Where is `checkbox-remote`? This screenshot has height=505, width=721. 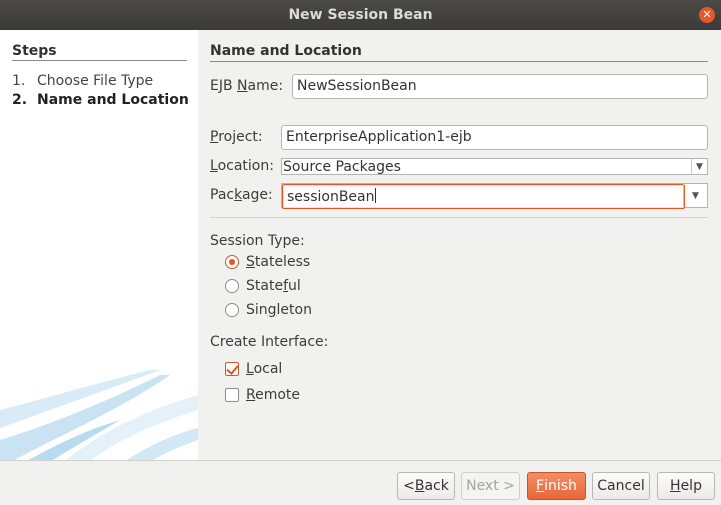 checkbox-remote is located at coordinates (232, 395).